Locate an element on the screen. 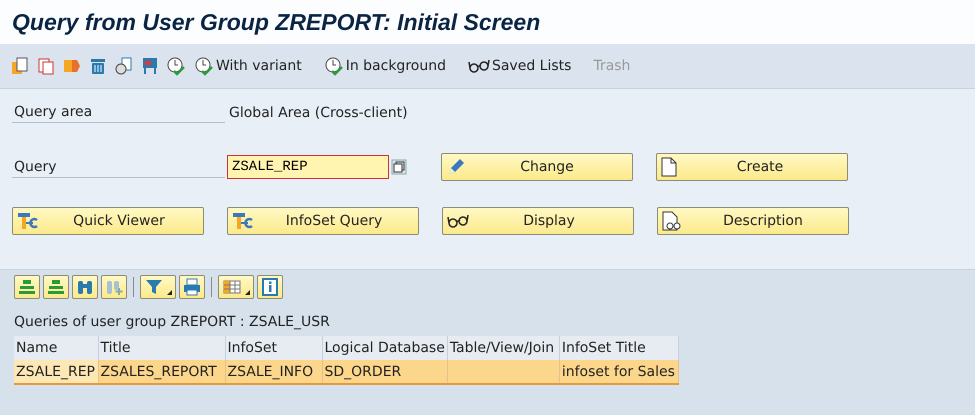 The height and width of the screenshot is (415, 975). form-button: Description is located at coordinates (753, 221).